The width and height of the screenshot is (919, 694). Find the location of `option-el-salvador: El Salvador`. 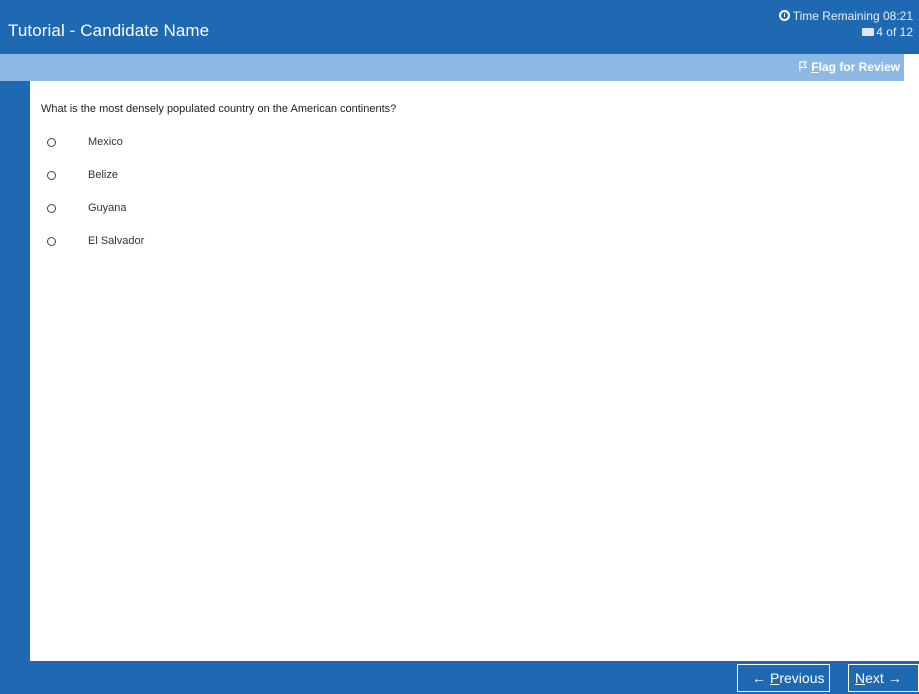

option-el-salvador: El Salvador is located at coordinates (95, 241).